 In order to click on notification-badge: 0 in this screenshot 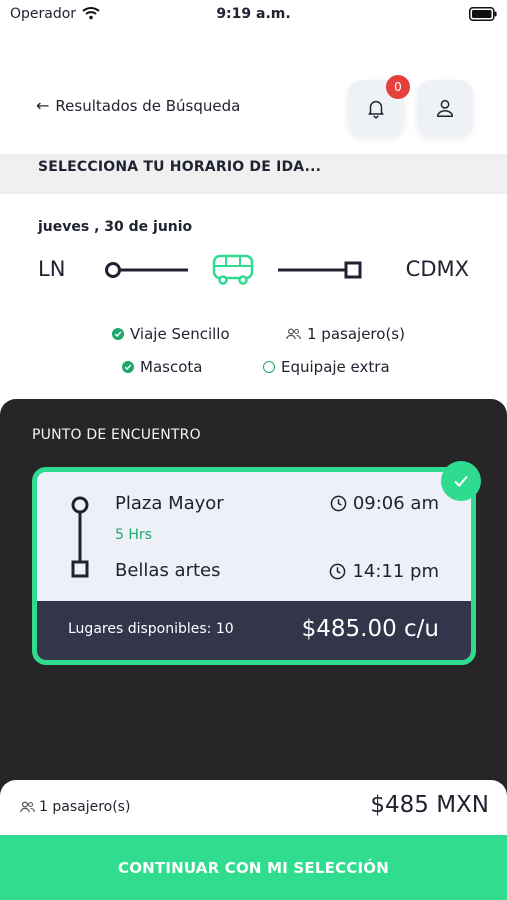, I will do `click(398, 87)`.